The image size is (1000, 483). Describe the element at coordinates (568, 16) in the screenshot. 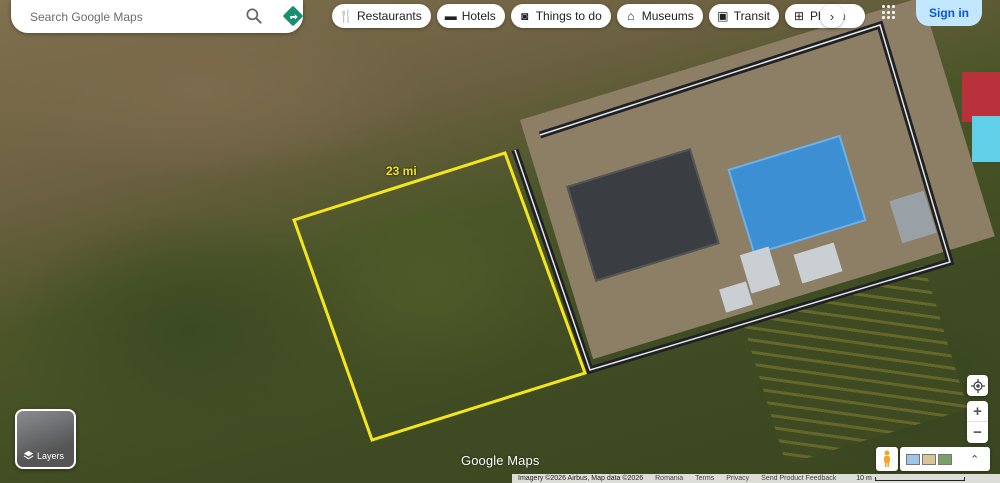

I see `chip-label: Things to do` at that location.